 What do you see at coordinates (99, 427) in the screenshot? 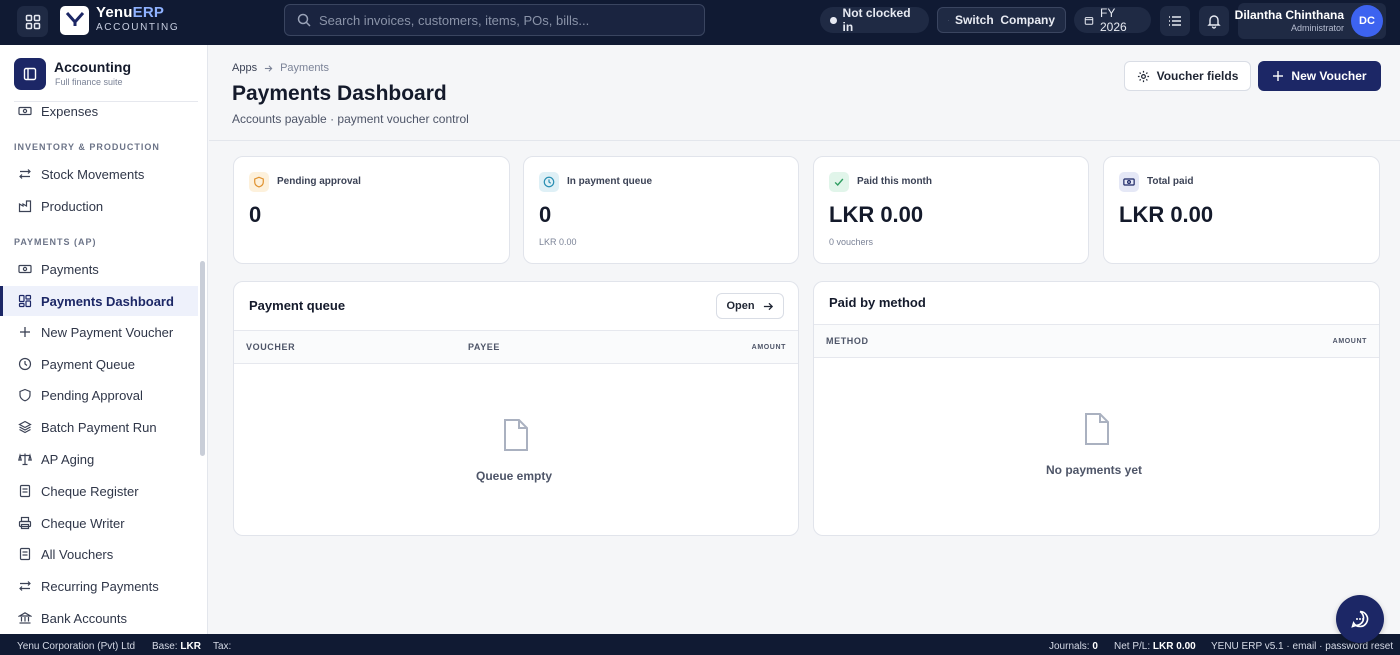
I see `sidebar-item-batch-payment-run: Batch Payment Run` at bounding box center [99, 427].